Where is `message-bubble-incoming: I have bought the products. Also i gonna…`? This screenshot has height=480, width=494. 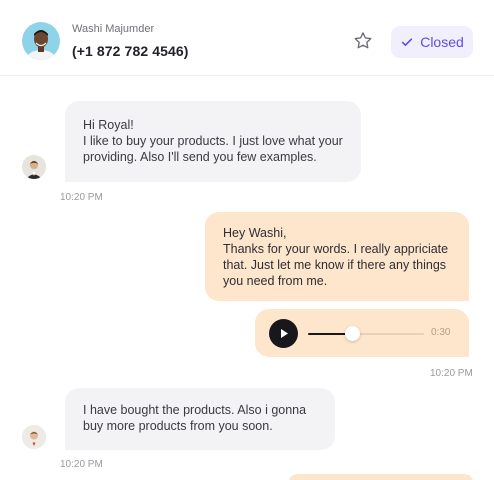 message-bubble-incoming: I have bought the products. Also i gonna… is located at coordinates (200, 419).